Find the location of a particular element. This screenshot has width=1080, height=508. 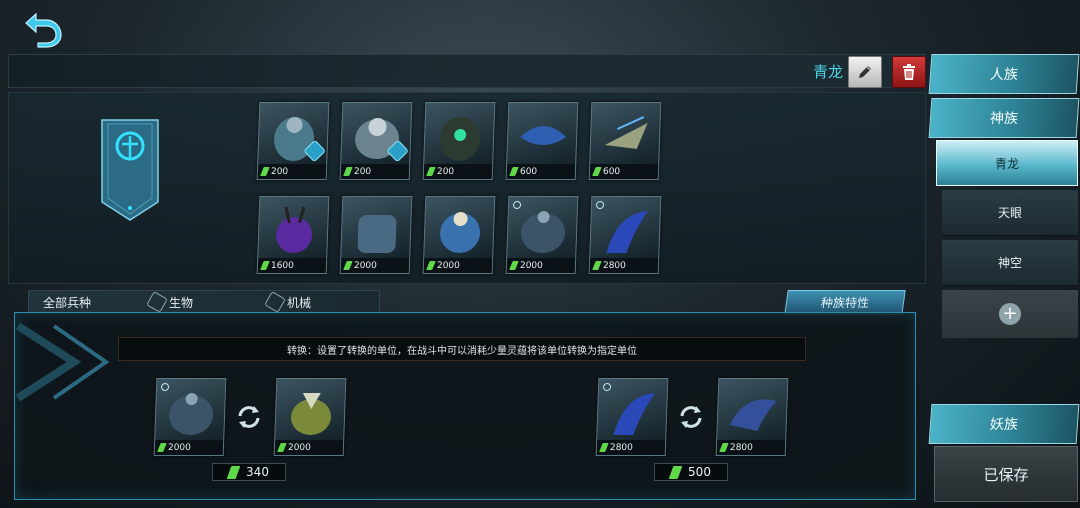

deck-item-qinglong: 青龙 is located at coordinates (1007, 163).